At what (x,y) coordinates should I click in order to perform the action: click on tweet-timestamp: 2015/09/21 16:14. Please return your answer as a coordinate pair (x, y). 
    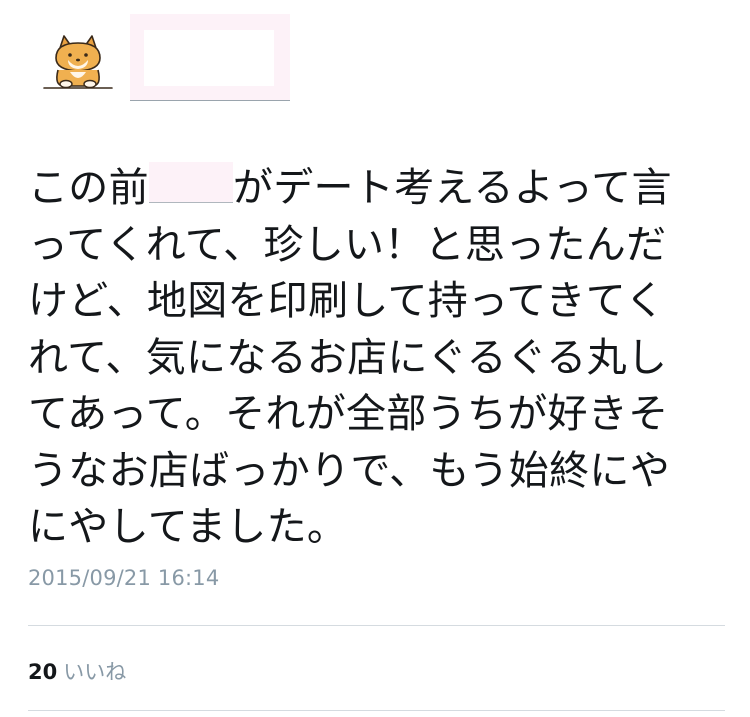
    Looking at the image, I should click on (123, 578).